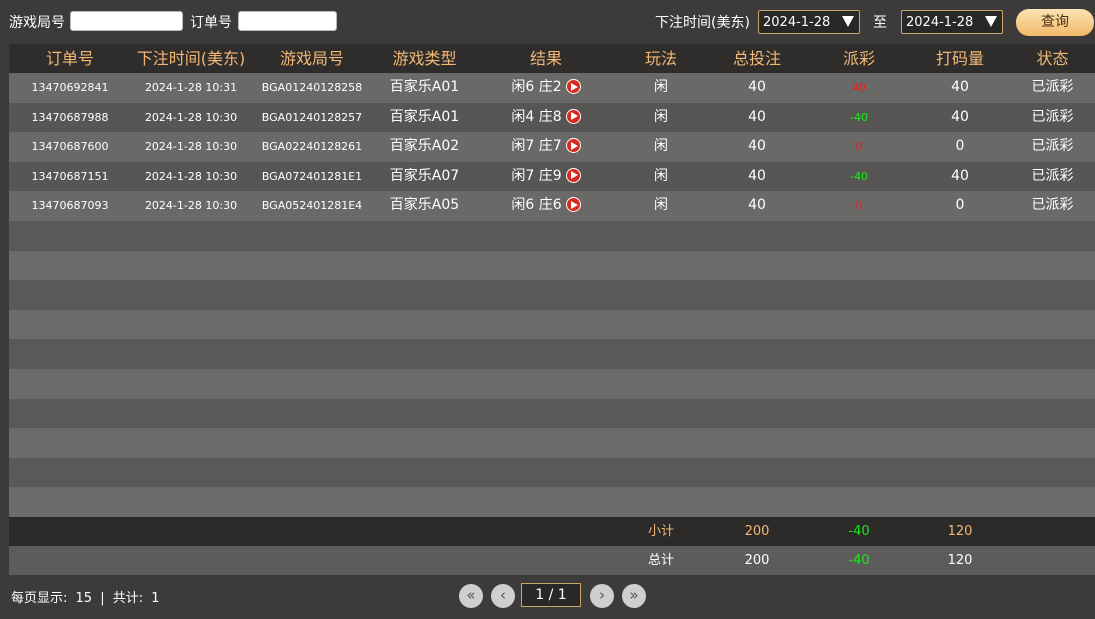 This screenshot has height=619, width=1095. I want to click on result-text: 闲6 庄2, so click(536, 87).